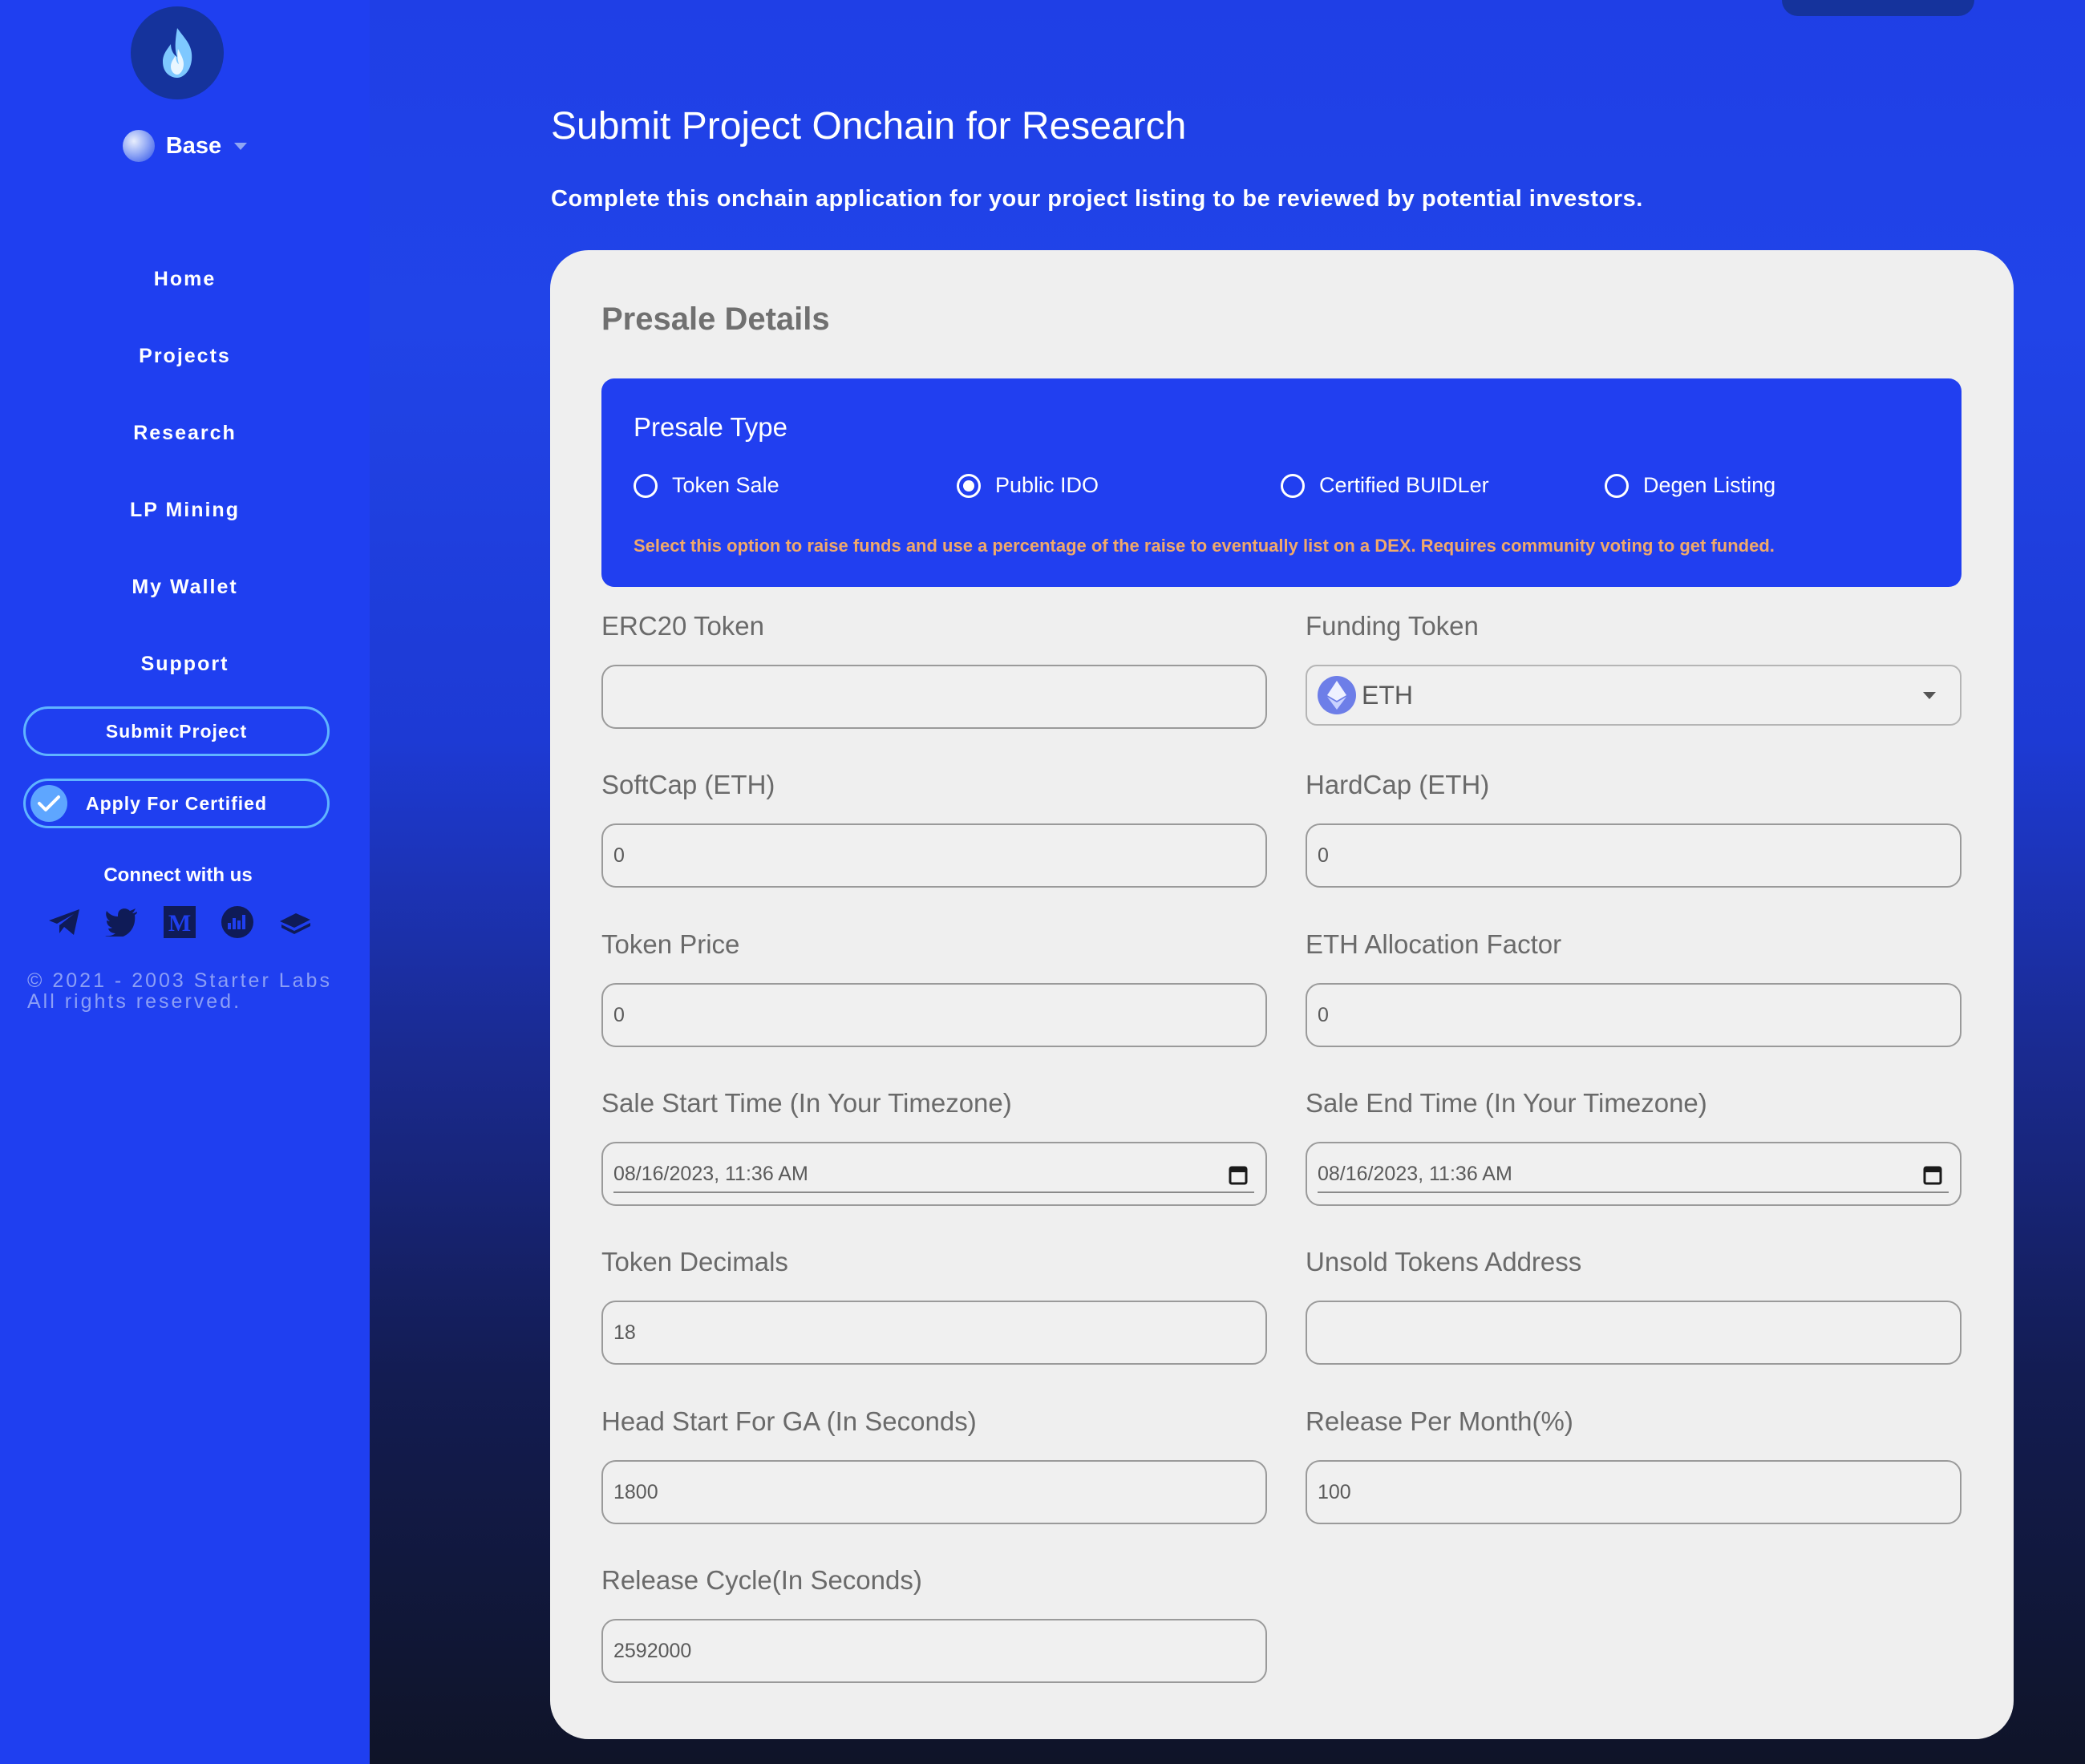 The width and height of the screenshot is (2085, 1764). What do you see at coordinates (134, 1001) in the screenshot?
I see `copyright-line-2: All rights reserved.` at bounding box center [134, 1001].